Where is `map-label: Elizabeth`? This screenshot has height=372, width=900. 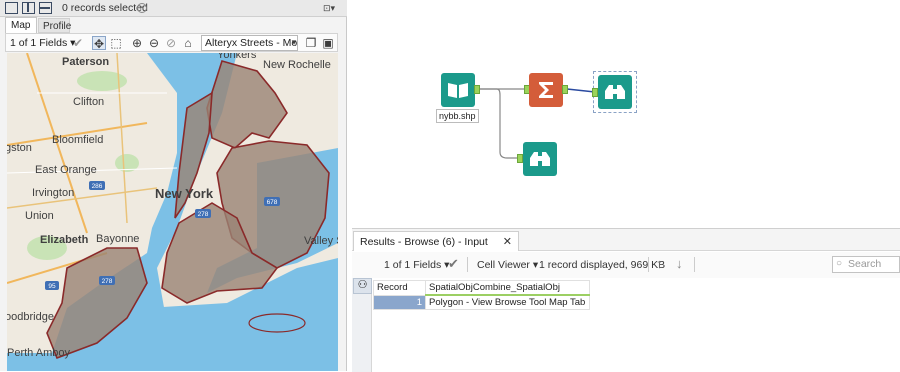 map-label: Elizabeth is located at coordinates (64, 240).